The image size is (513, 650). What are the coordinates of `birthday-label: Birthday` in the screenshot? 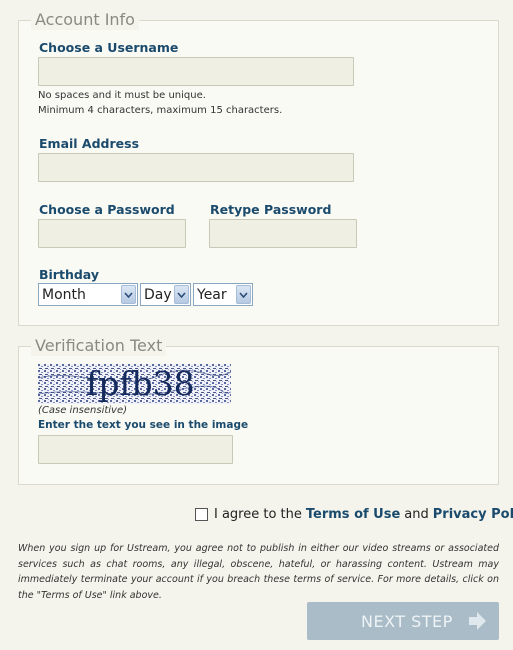 It's located at (69, 274).